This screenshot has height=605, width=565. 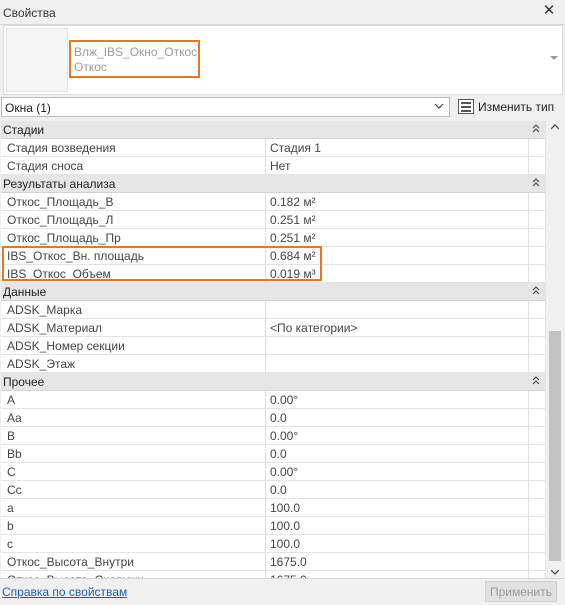 What do you see at coordinates (398, 328) in the screenshot?
I see `property-value: <По категории>` at bounding box center [398, 328].